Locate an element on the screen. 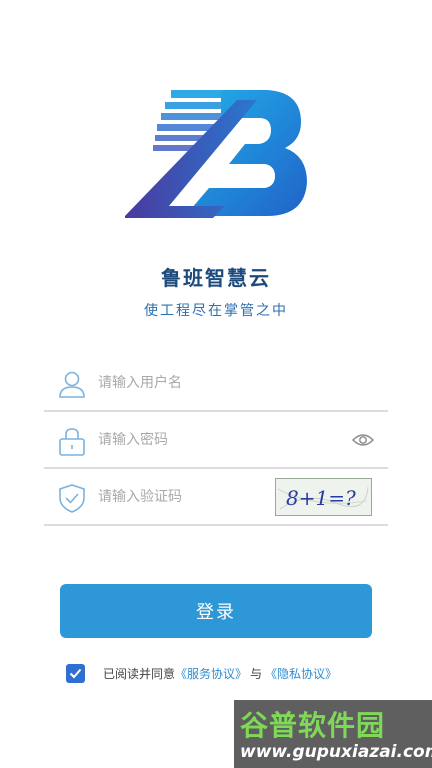 The width and height of the screenshot is (432, 768). agreement-row: 已阅读并同意 《服务协议》 与 《隐私协议》 is located at coordinates (201, 673).